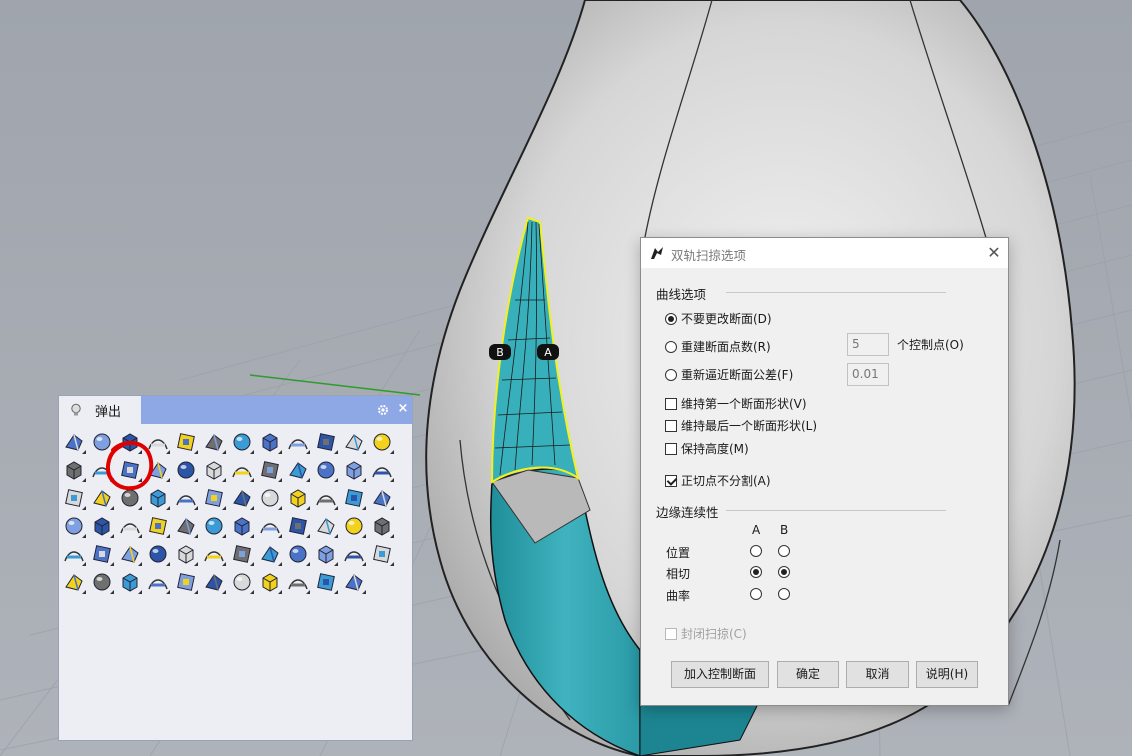 The width and height of the screenshot is (1132, 756). I want to click on save-disk-icon, so click(354, 582).